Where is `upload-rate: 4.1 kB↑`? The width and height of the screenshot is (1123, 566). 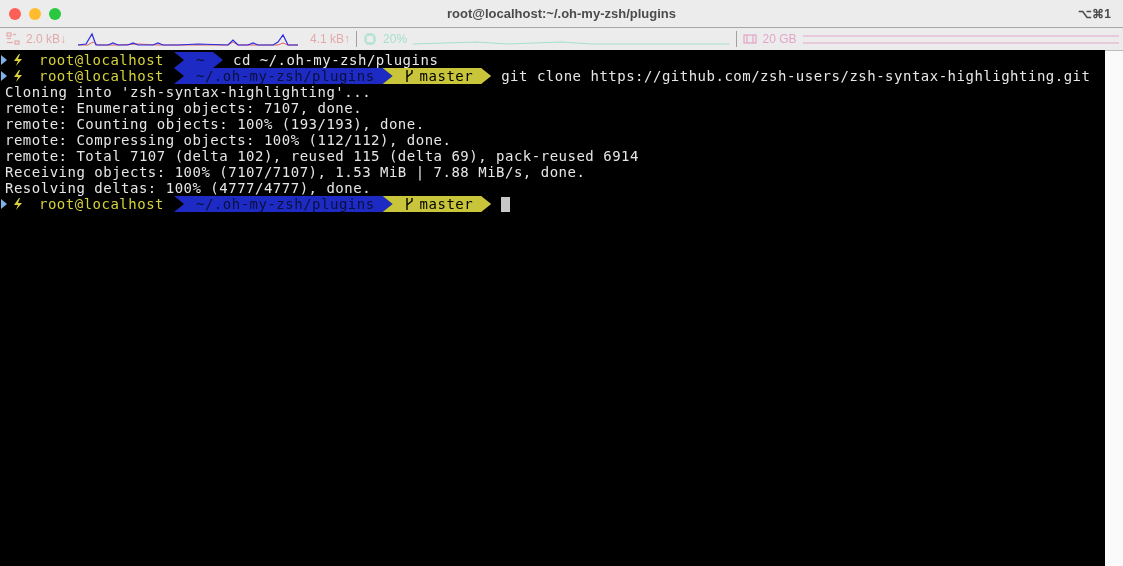 upload-rate: 4.1 kB↑ is located at coordinates (330, 39).